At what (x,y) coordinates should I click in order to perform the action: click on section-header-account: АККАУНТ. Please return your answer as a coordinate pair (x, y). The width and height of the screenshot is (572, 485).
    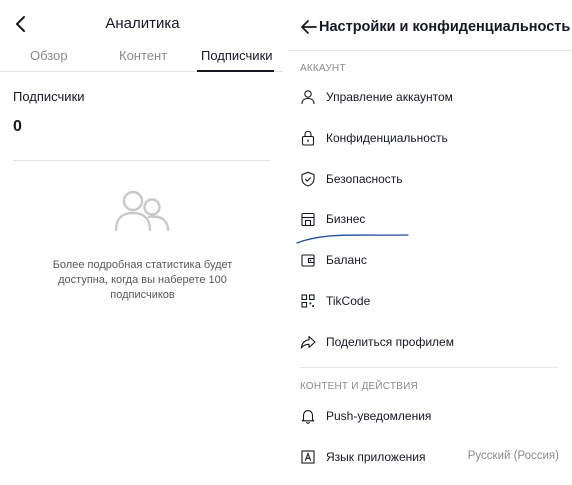
    Looking at the image, I should click on (323, 68).